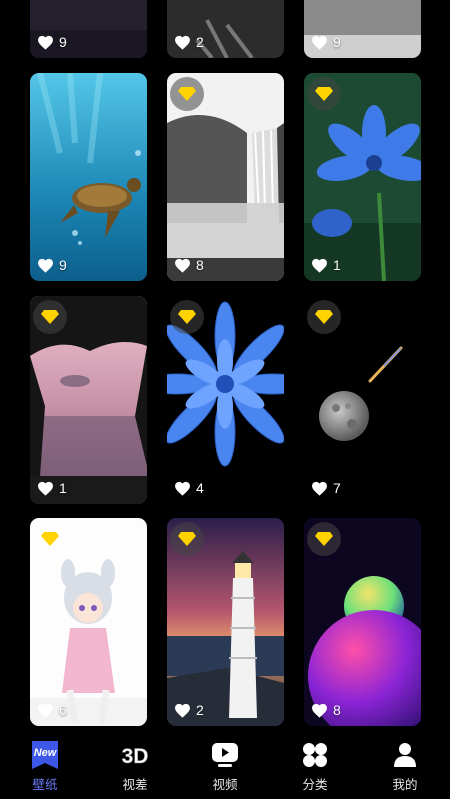 The height and width of the screenshot is (799, 450). What do you see at coordinates (225, 400) in the screenshot?
I see `wallpaper-card: 4` at bounding box center [225, 400].